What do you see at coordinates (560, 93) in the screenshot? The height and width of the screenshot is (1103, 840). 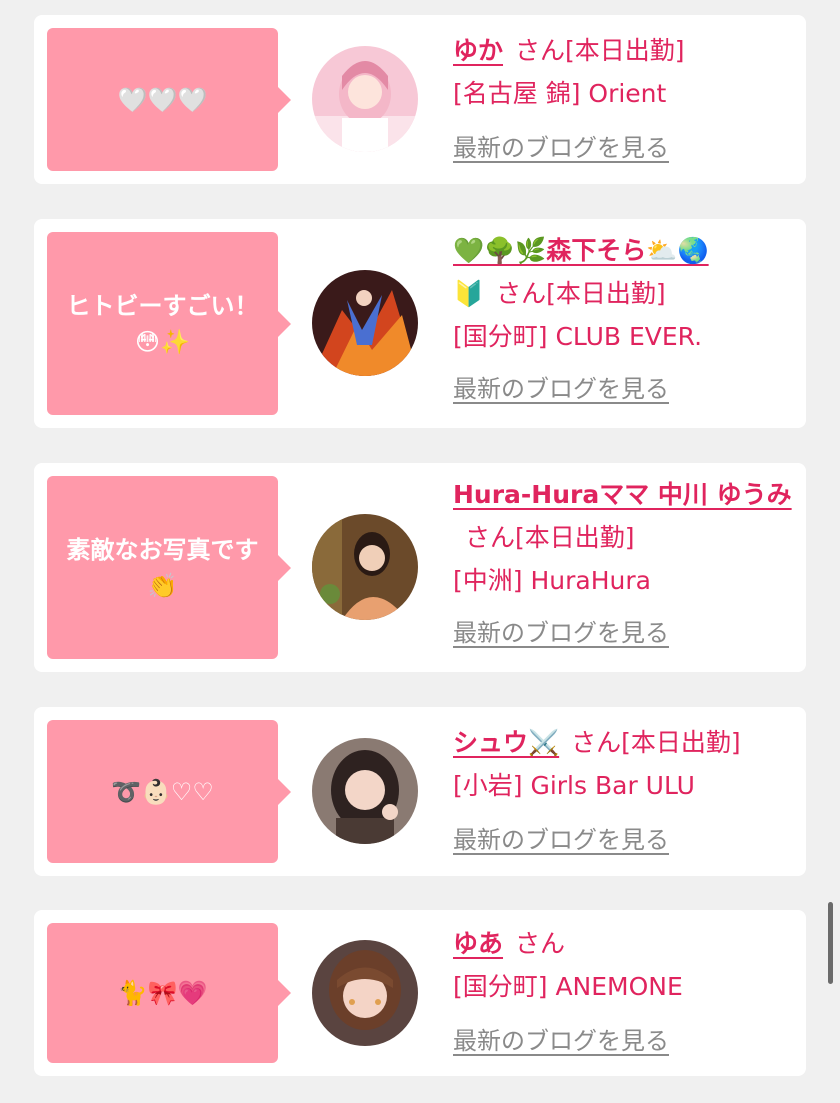 I see `shop-name: [名古屋 錦] Orient` at bounding box center [560, 93].